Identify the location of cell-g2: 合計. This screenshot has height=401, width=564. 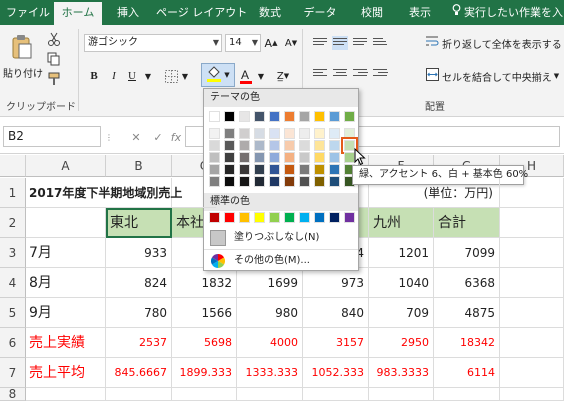
(467, 223).